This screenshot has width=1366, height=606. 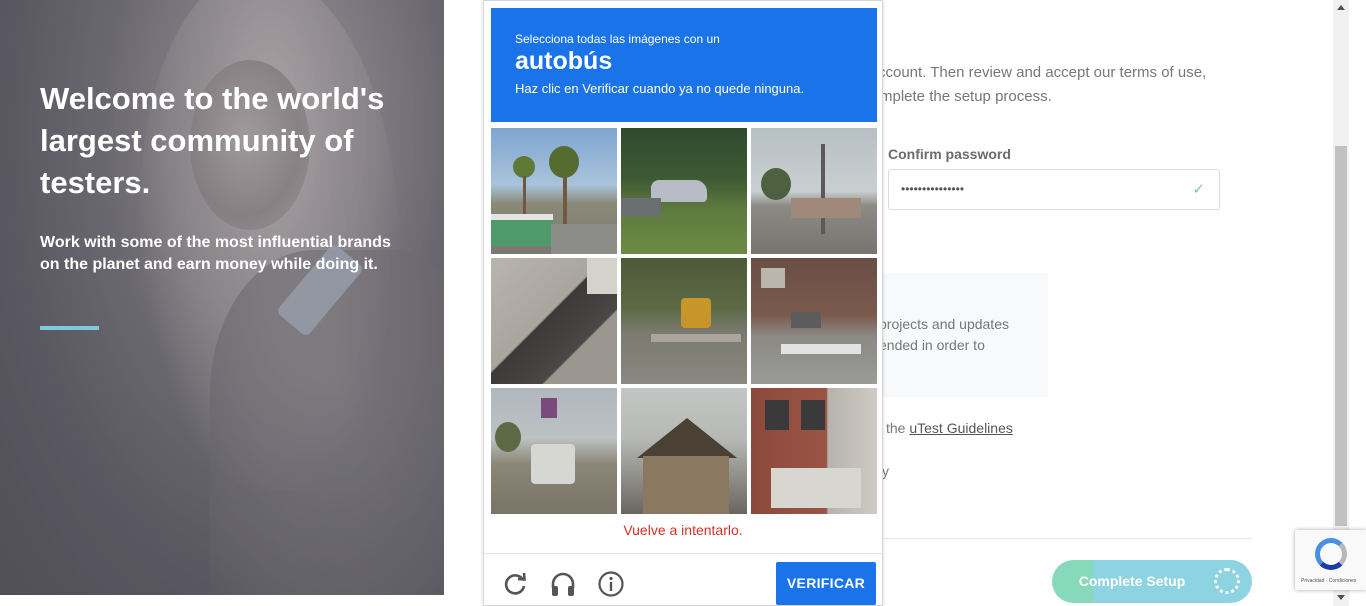 What do you see at coordinates (563, 584) in the screenshot?
I see `audio-challenge-icon` at bounding box center [563, 584].